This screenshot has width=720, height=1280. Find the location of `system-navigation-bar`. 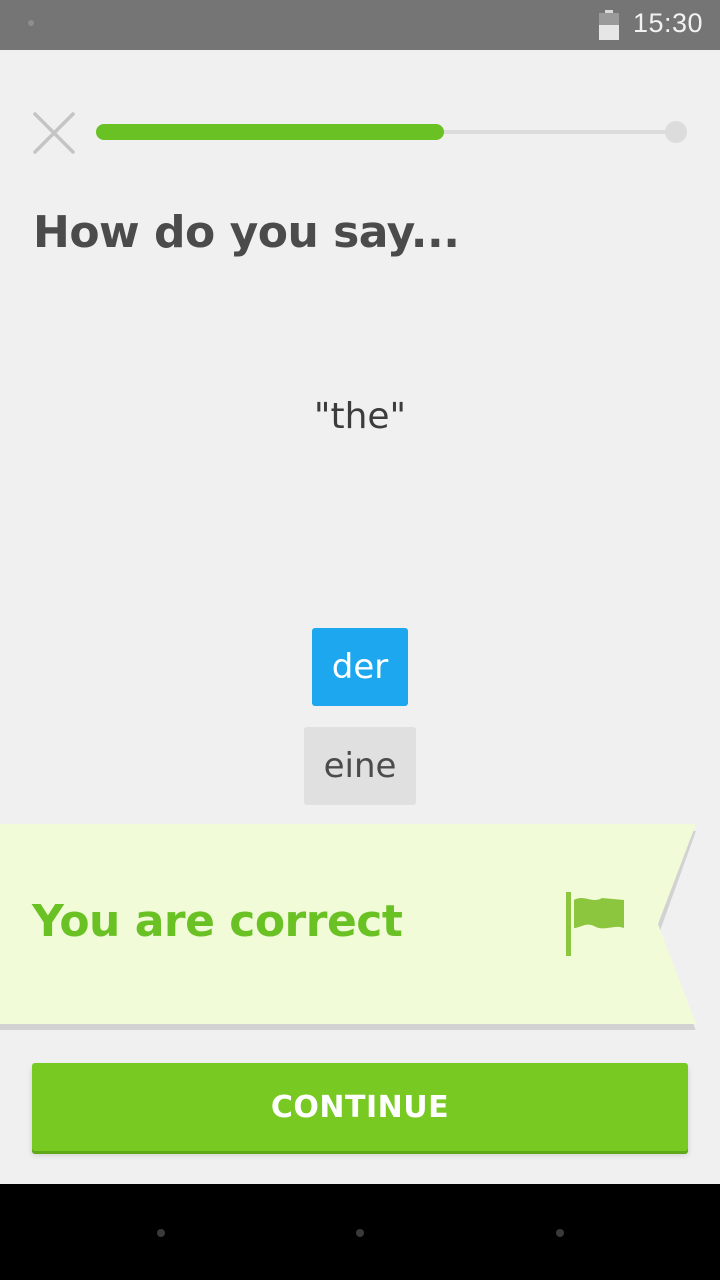

system-navigation-bar is located at coordinates (360, 1232).